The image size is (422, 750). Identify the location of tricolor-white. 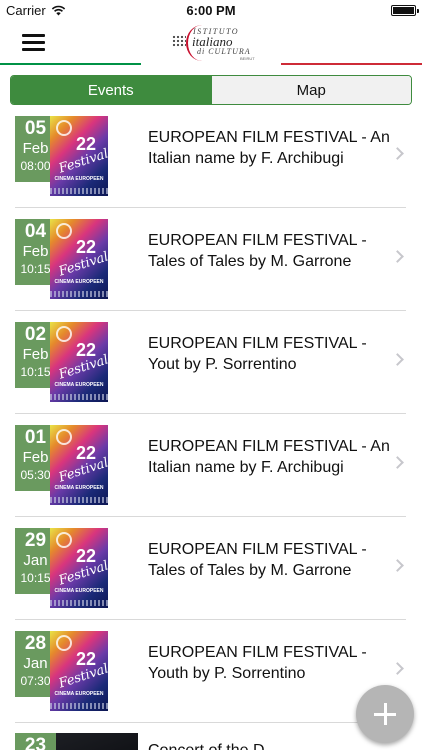
(211, 64).